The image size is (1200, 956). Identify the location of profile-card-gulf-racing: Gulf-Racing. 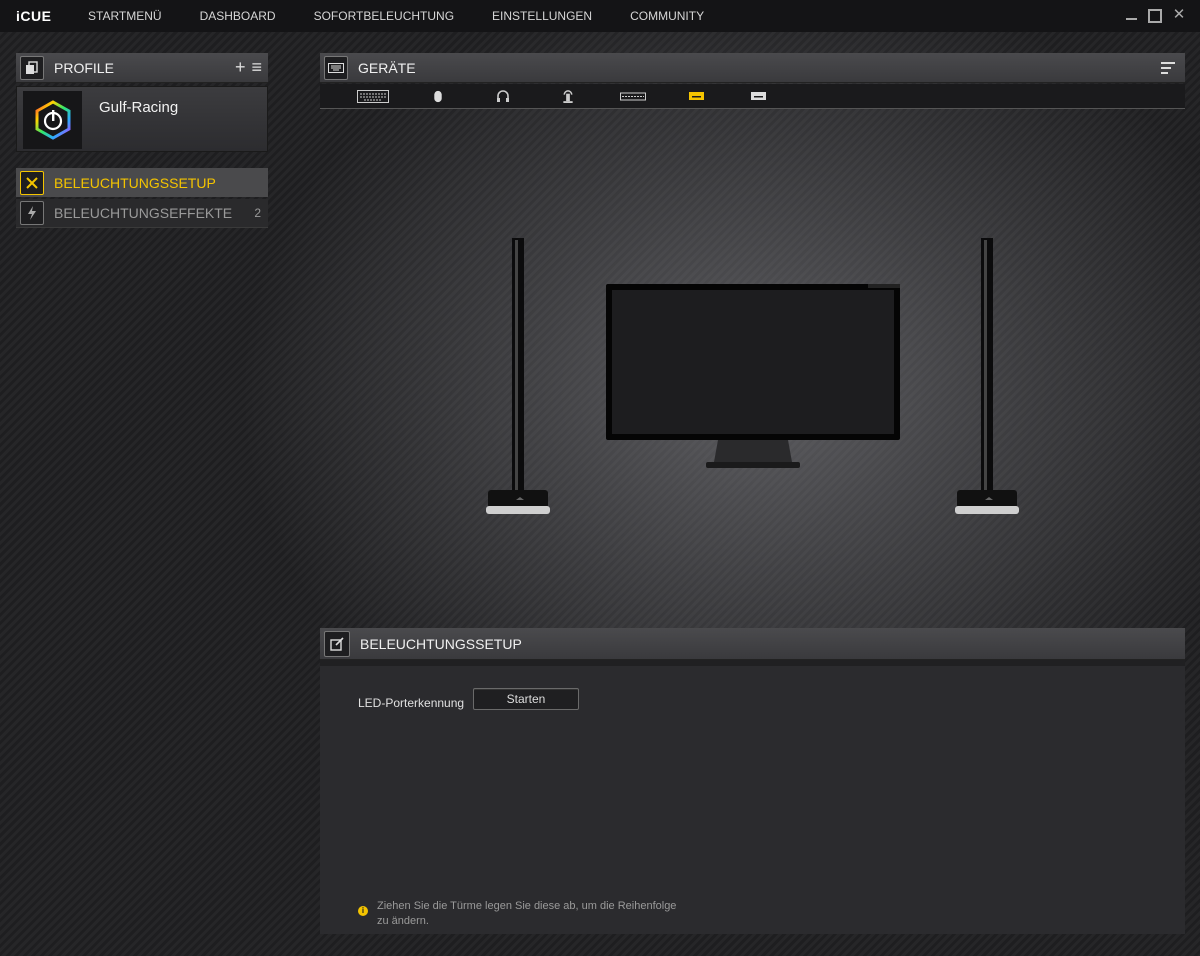
(142, 119).